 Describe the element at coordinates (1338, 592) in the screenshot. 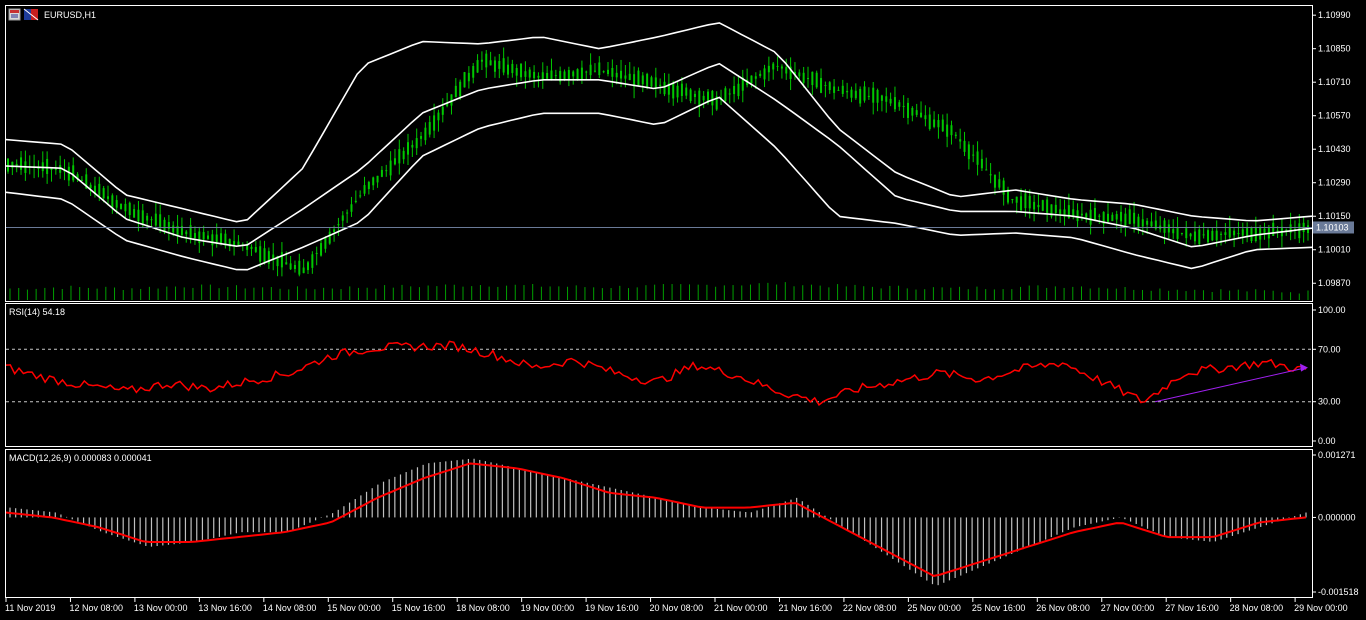

I see `macd-tick-label: -0.001518` at that location.